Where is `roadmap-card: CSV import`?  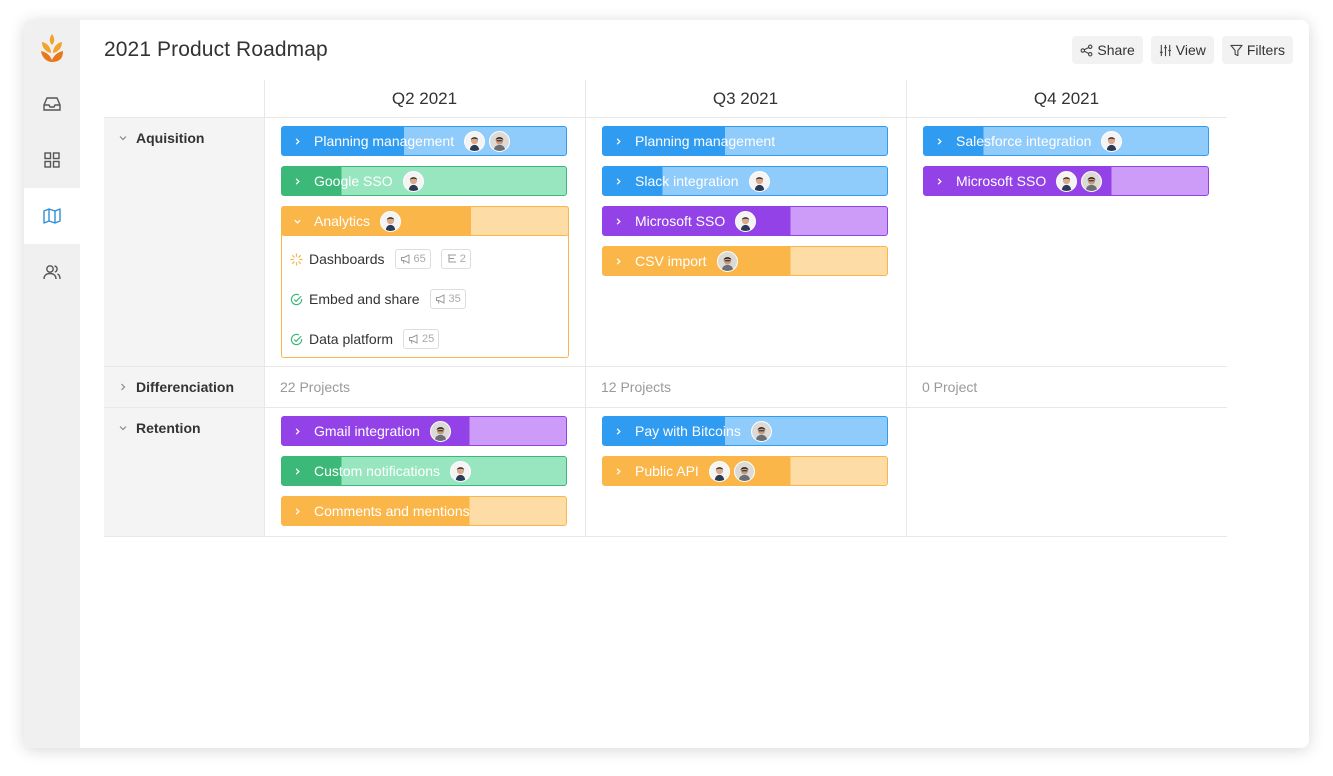 roadmap-card: CSV import is located at coordinates (745, 261).